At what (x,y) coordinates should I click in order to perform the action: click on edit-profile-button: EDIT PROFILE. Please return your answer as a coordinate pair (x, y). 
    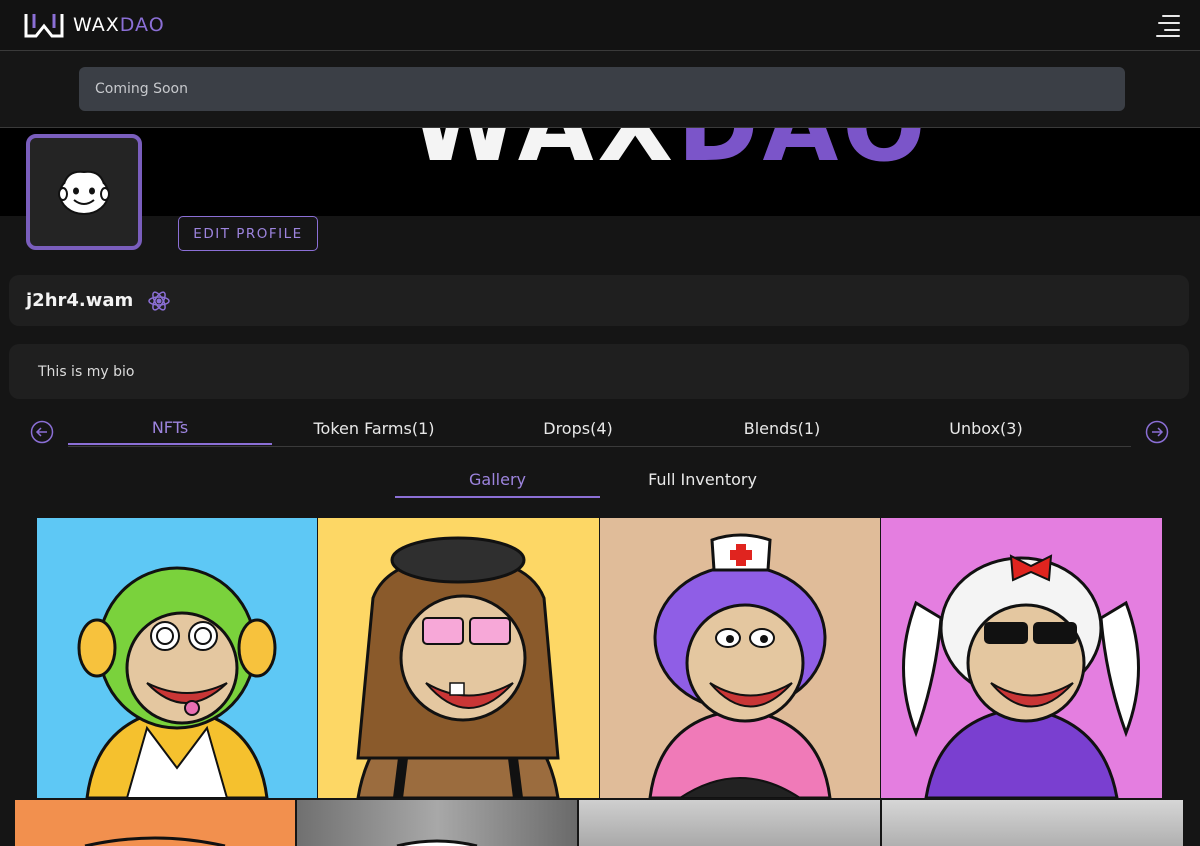
    Looking at the image, I should click on (248, 233).